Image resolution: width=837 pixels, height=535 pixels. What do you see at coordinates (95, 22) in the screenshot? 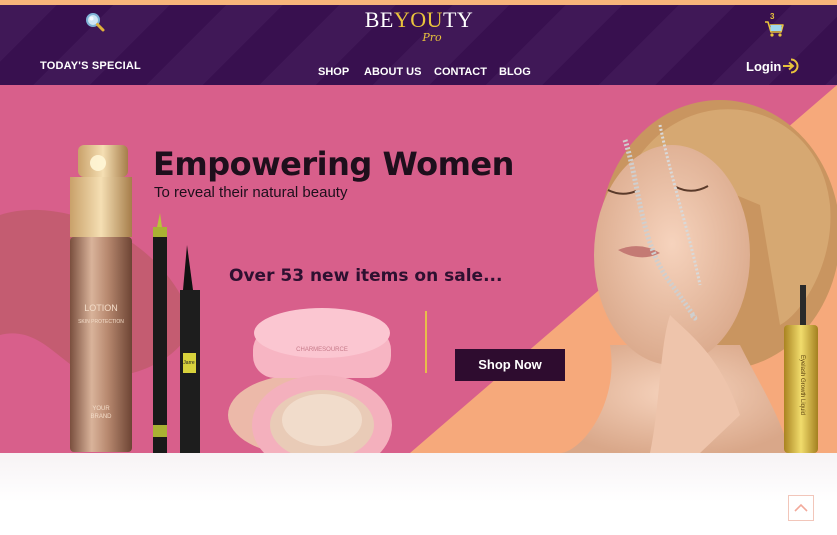
I see `search-icon` at bounding box center [95, 22].